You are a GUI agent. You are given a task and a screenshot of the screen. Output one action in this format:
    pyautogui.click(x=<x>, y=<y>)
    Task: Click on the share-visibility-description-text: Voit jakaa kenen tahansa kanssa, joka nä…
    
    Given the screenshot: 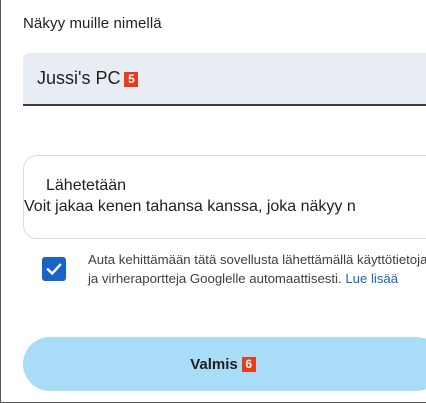 What is the action you would take?
    pyautogui.click(x=190, y=206)
    